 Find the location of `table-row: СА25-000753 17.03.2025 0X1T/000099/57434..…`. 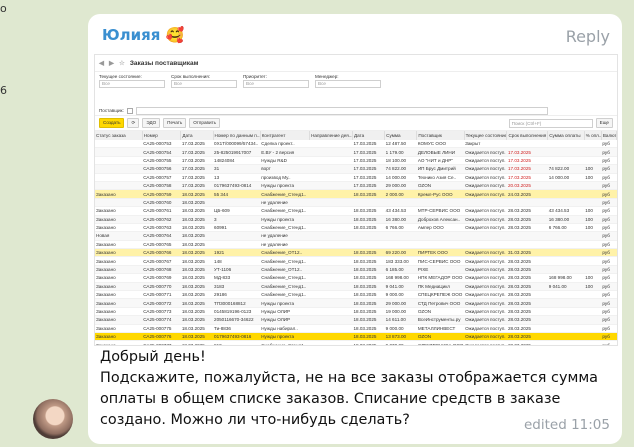

table-row: СА25-000753 17.03.2025 0X1T/000099/57434..… is located at coordinates (356, 144).